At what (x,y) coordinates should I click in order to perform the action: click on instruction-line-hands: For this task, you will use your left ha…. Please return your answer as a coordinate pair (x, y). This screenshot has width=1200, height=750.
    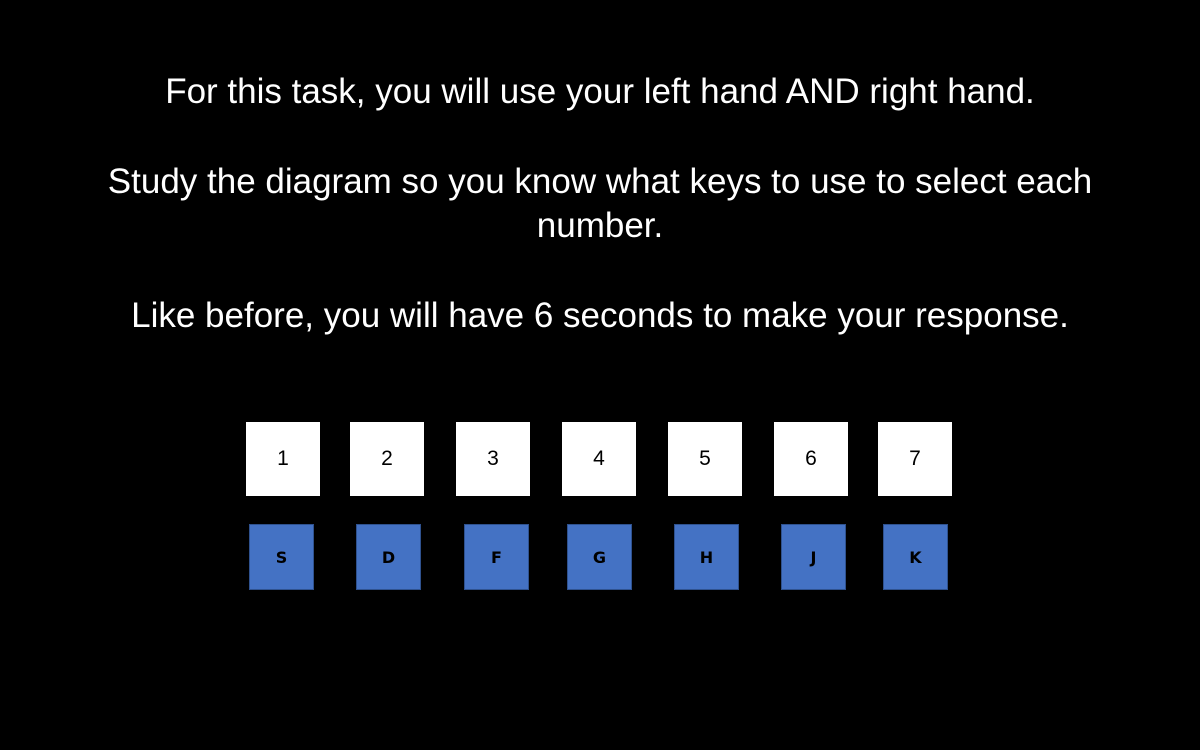
    Looking at the image, I should click on (600, 91).